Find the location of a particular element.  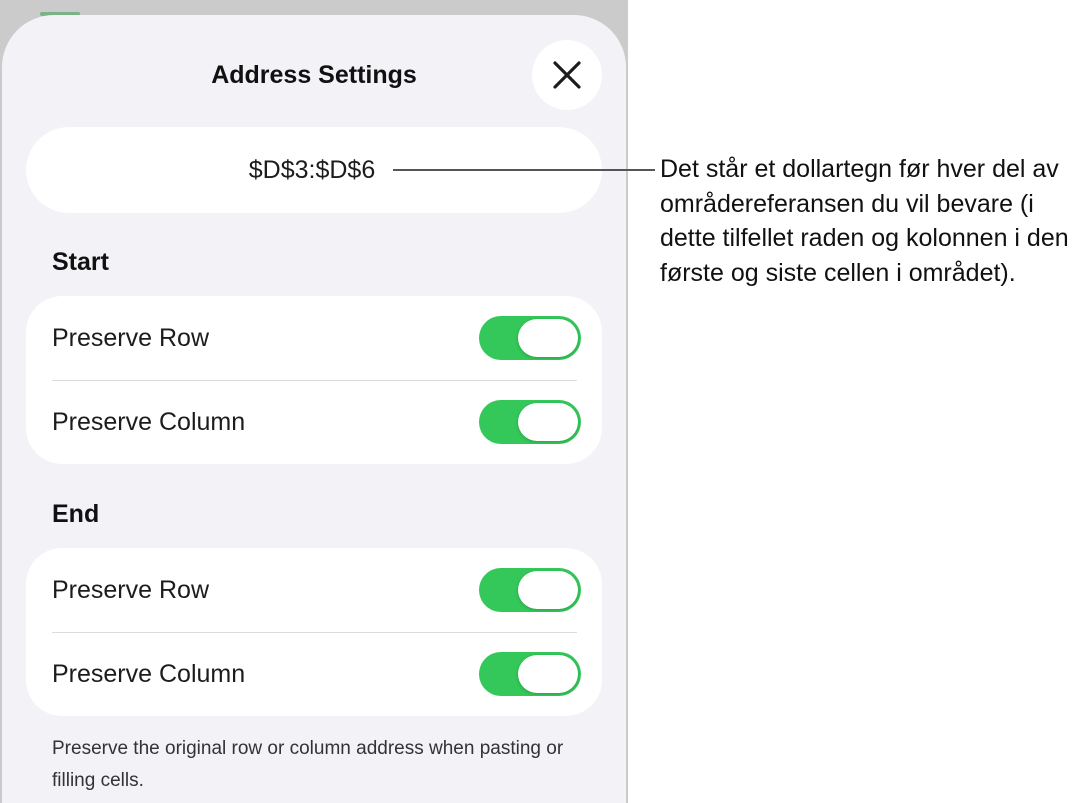

close-button is located at coordinates (567, 75).